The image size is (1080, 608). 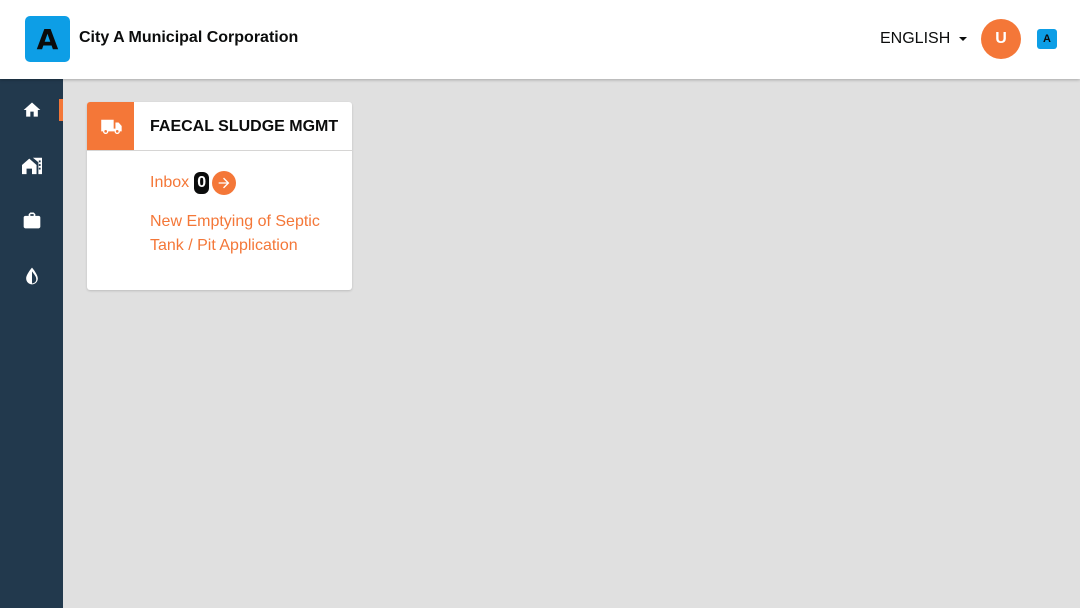 What do you see at coordinates (915, 38) in the screenshot?
I see `language-label: ENGLISH` at bounding box center [915, 38].